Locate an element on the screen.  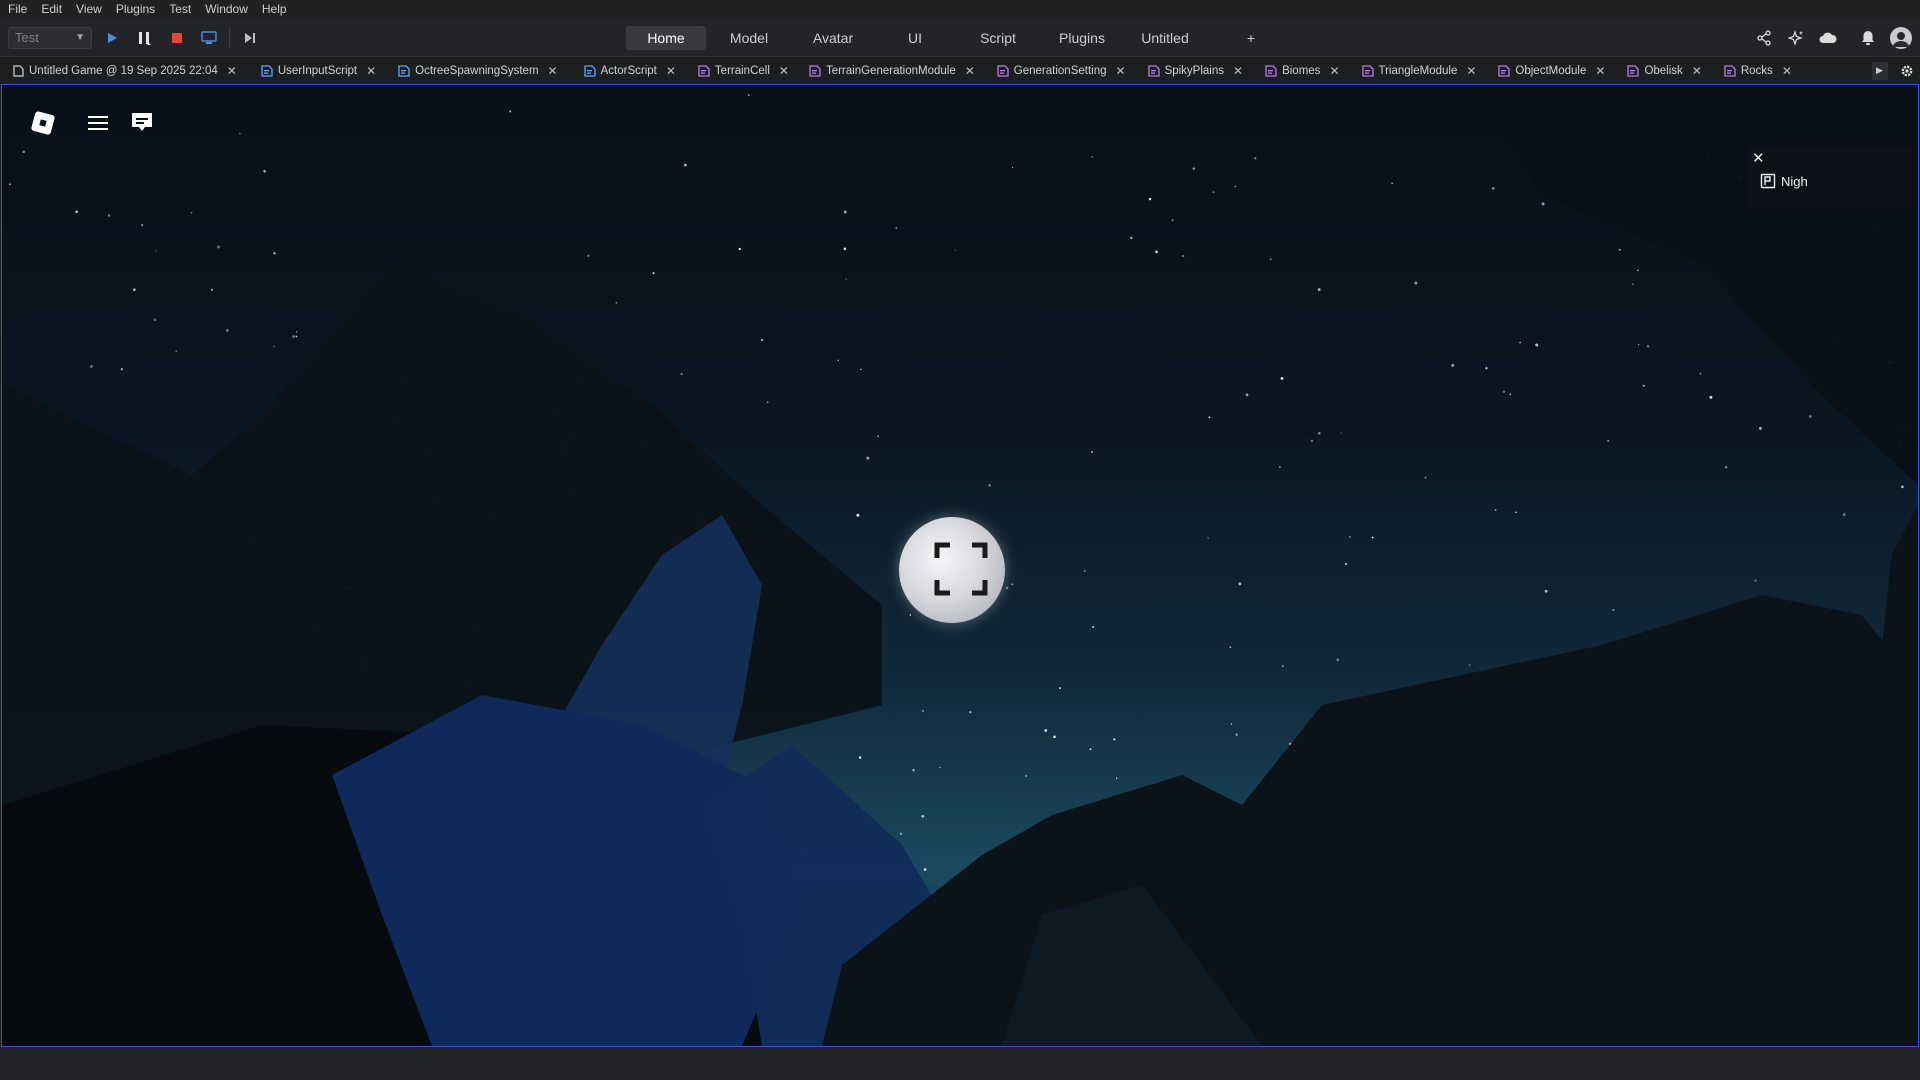
document-tab: ActorScript ✕ is located at coordinates (629, 70).